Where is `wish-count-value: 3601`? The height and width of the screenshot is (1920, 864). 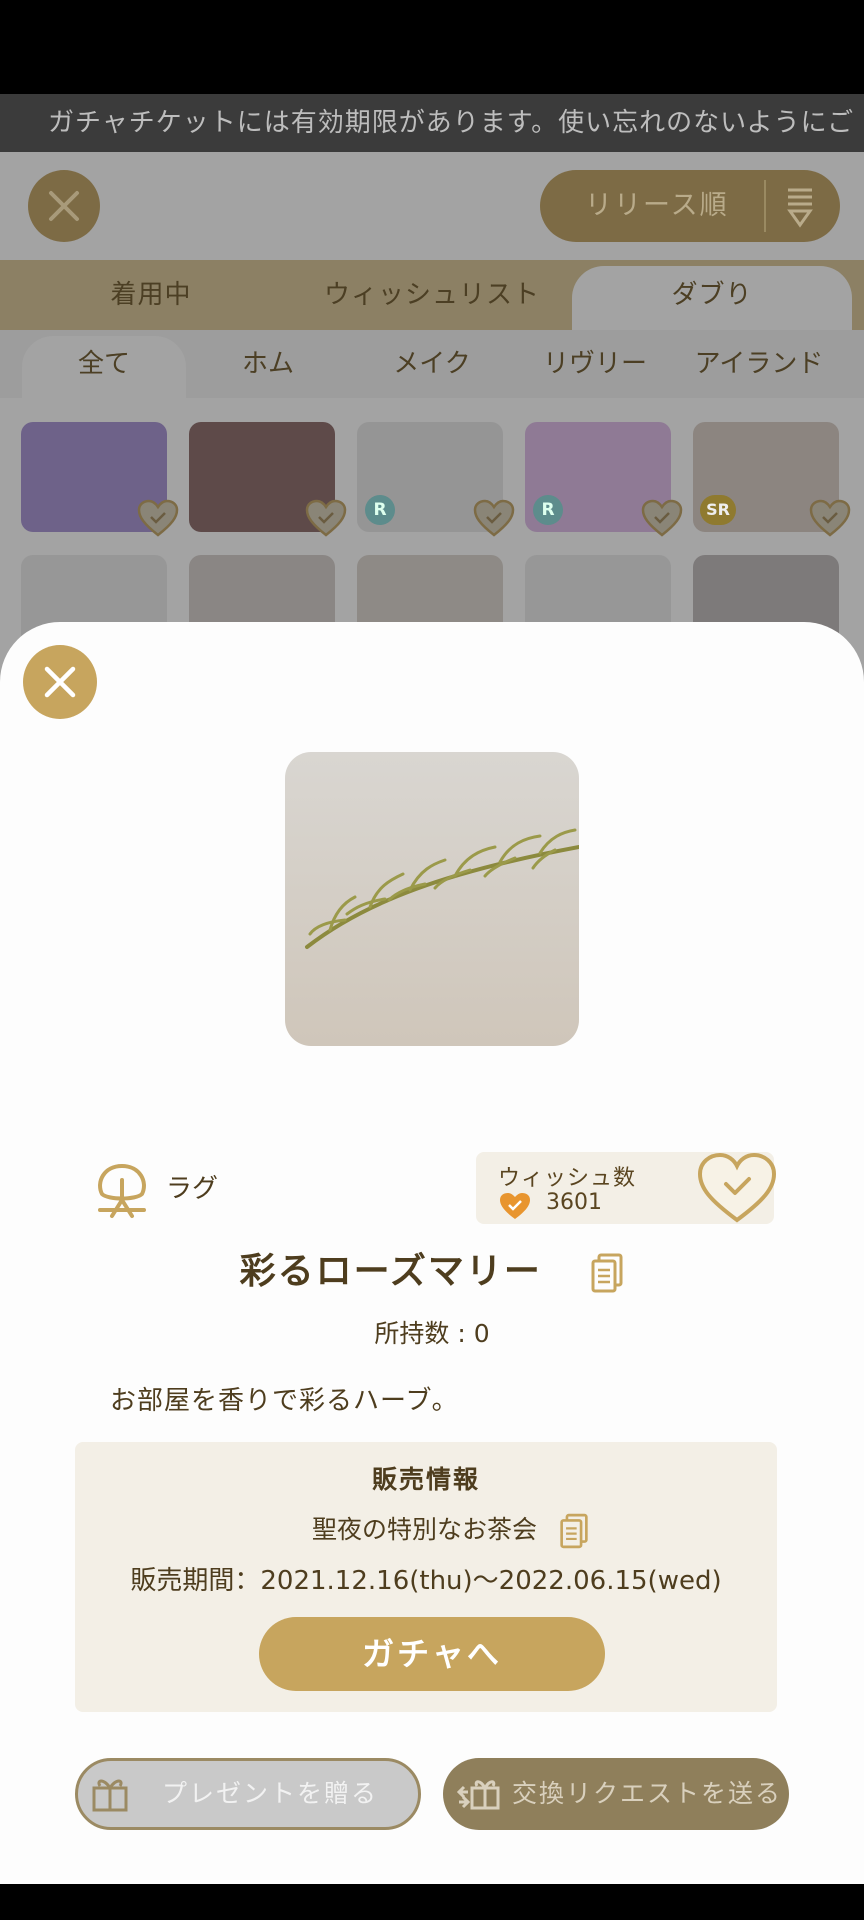
wish-count-value: 3601 is located at coordinates (574, 1202).